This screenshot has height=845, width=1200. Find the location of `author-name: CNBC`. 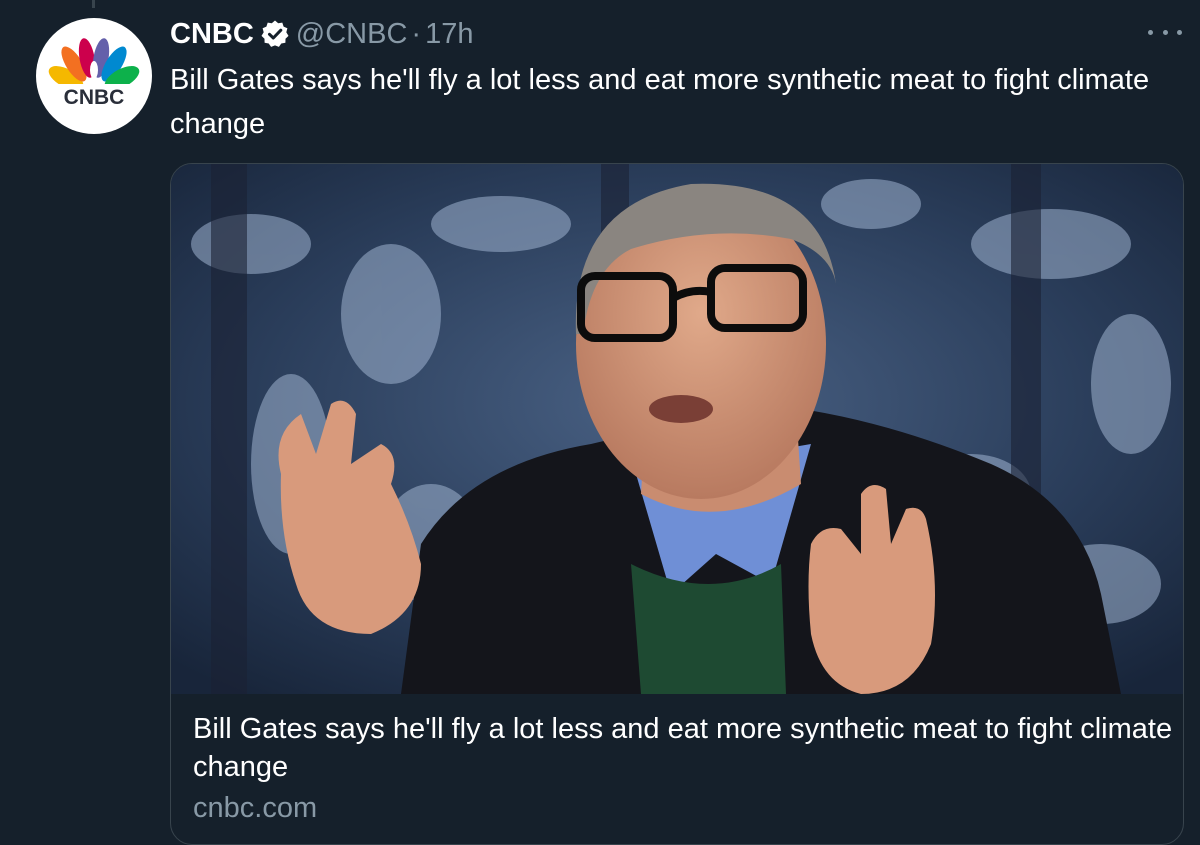

author-name: CNBC is located at coordinates (212, 34).